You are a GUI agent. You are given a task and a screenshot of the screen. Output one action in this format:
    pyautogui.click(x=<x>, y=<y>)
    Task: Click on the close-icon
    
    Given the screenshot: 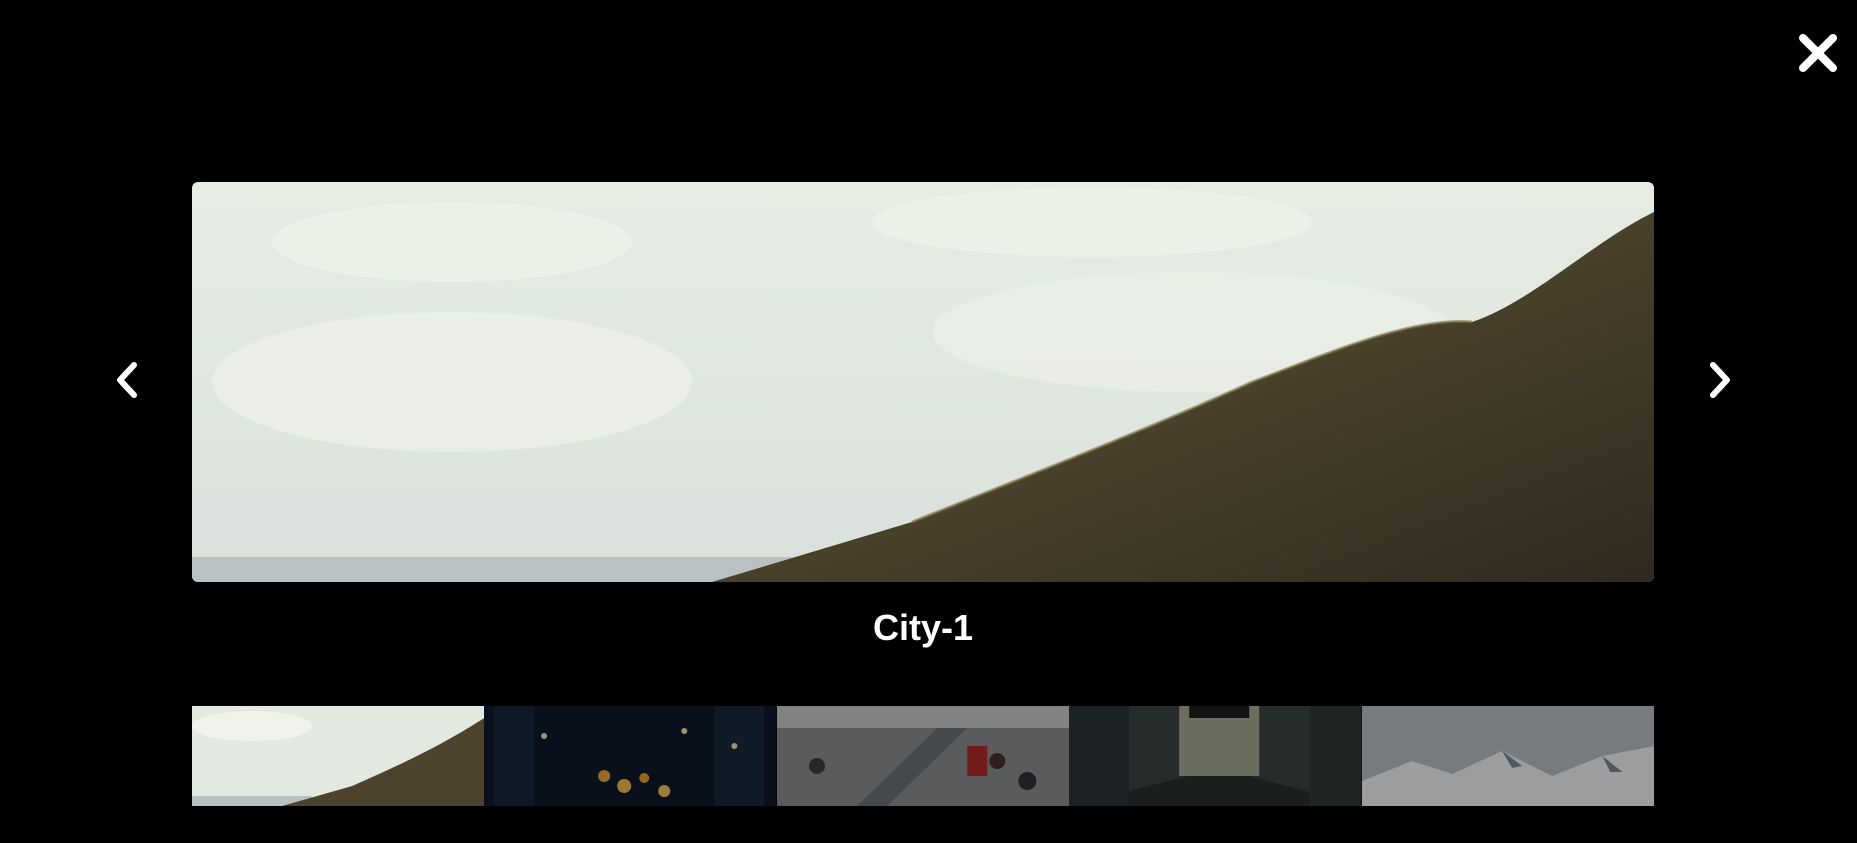 What is the action you would take?
    pyautogui.click(x=1818, y=53)
    